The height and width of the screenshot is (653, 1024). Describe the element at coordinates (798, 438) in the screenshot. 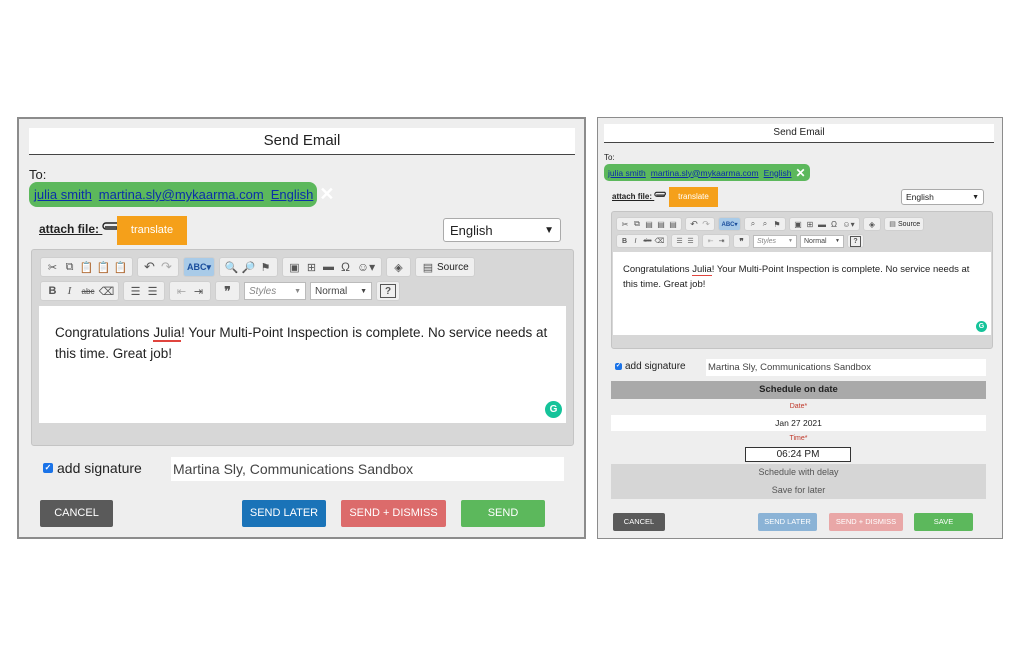

I see `time-label: Time*` at that location.